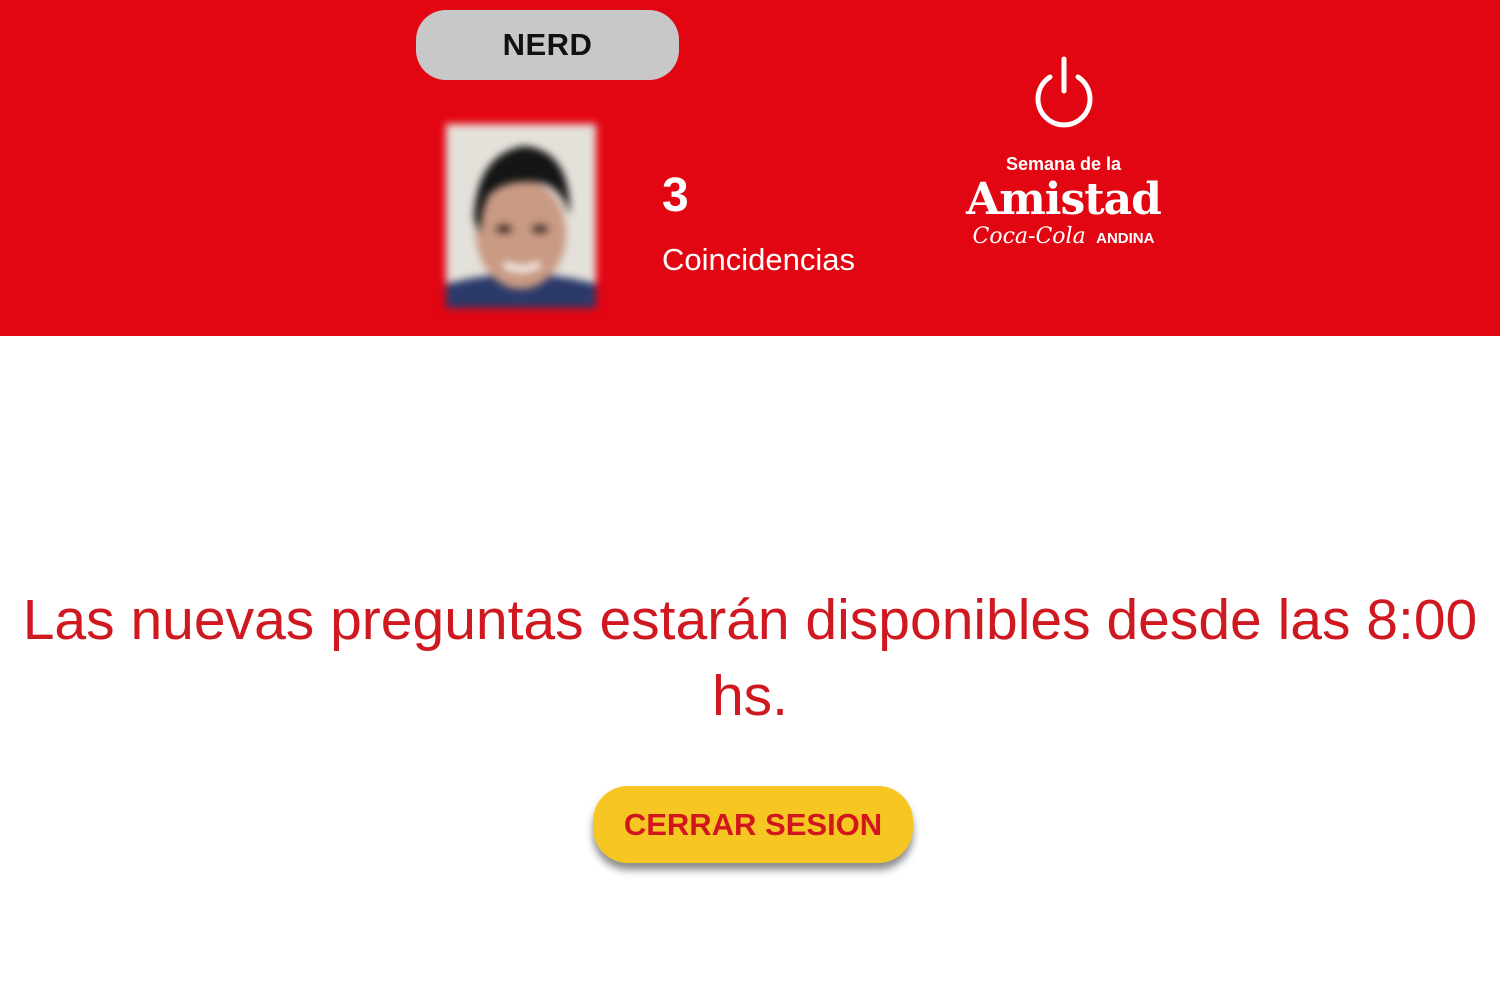  I want to click on avatar, so click(521, 216).